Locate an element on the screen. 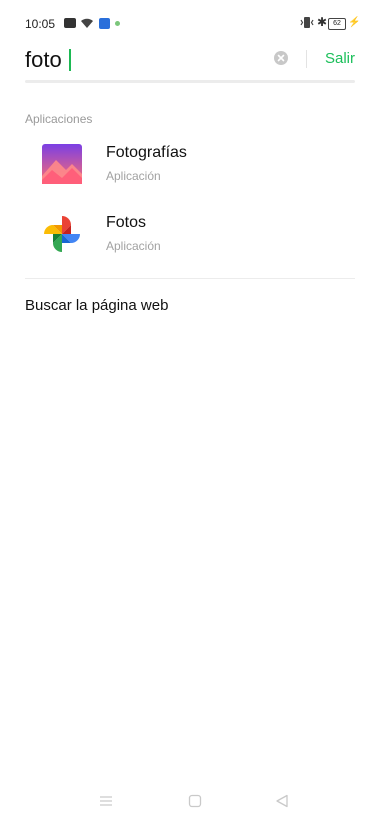 The image size is (369, 825). search-divider is located at coordinates (306, 59).